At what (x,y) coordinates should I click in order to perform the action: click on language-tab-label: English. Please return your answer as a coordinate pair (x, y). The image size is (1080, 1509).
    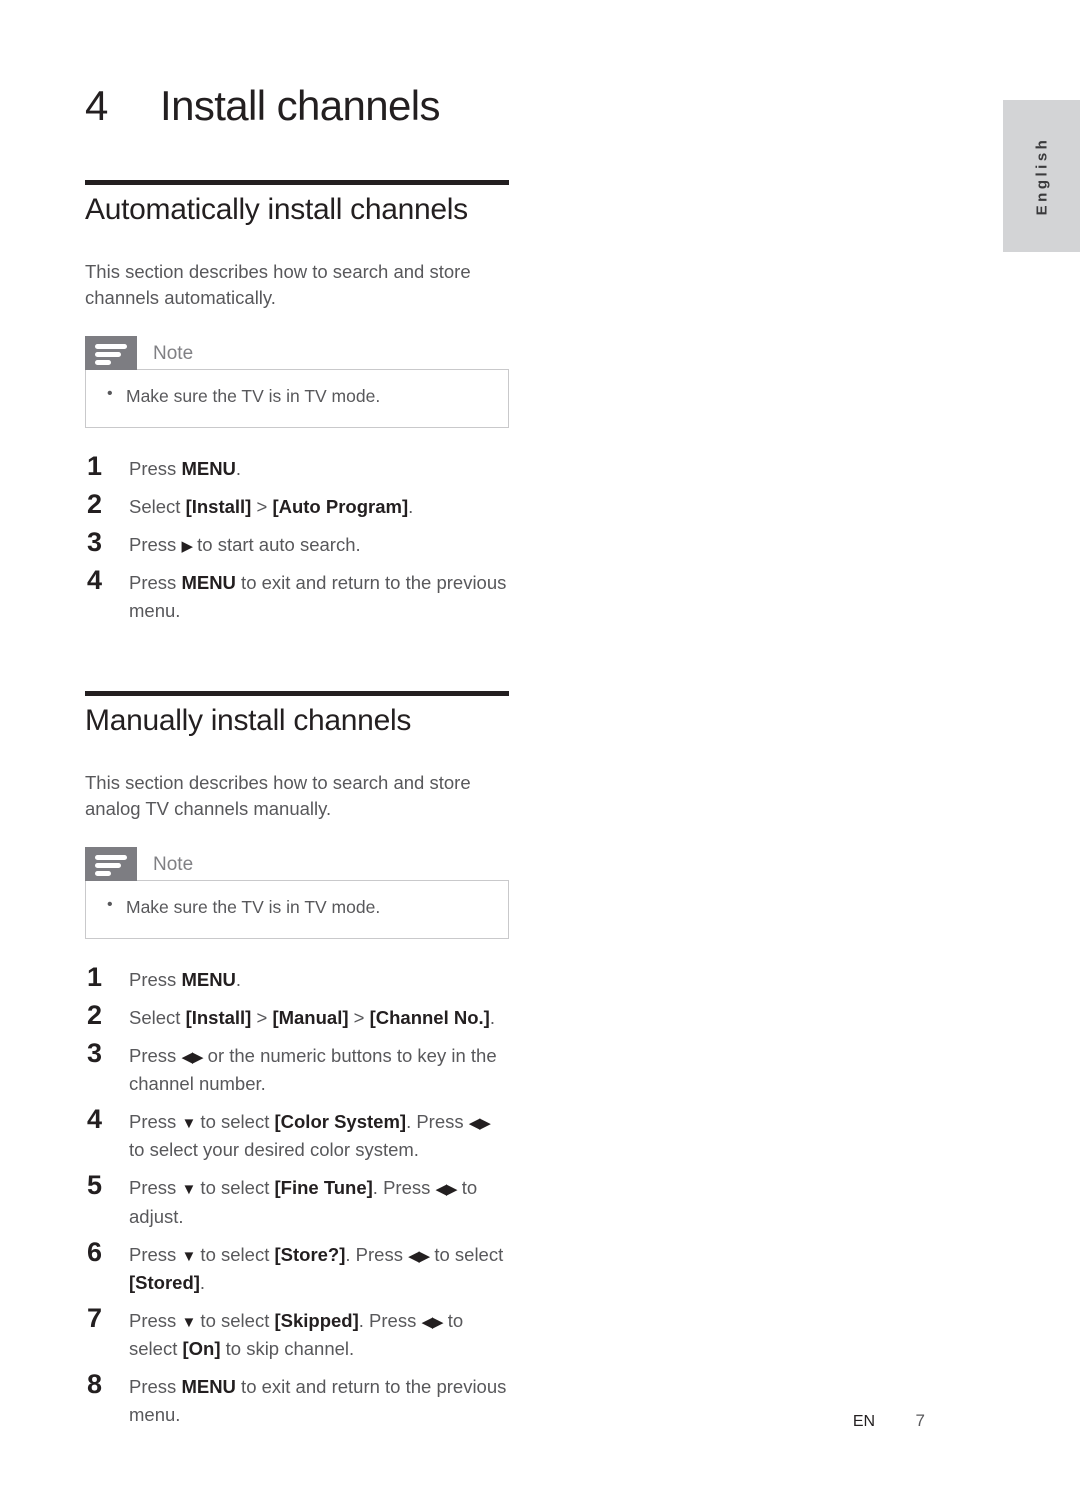
    Looking at the image, I should click on (1041, 176).